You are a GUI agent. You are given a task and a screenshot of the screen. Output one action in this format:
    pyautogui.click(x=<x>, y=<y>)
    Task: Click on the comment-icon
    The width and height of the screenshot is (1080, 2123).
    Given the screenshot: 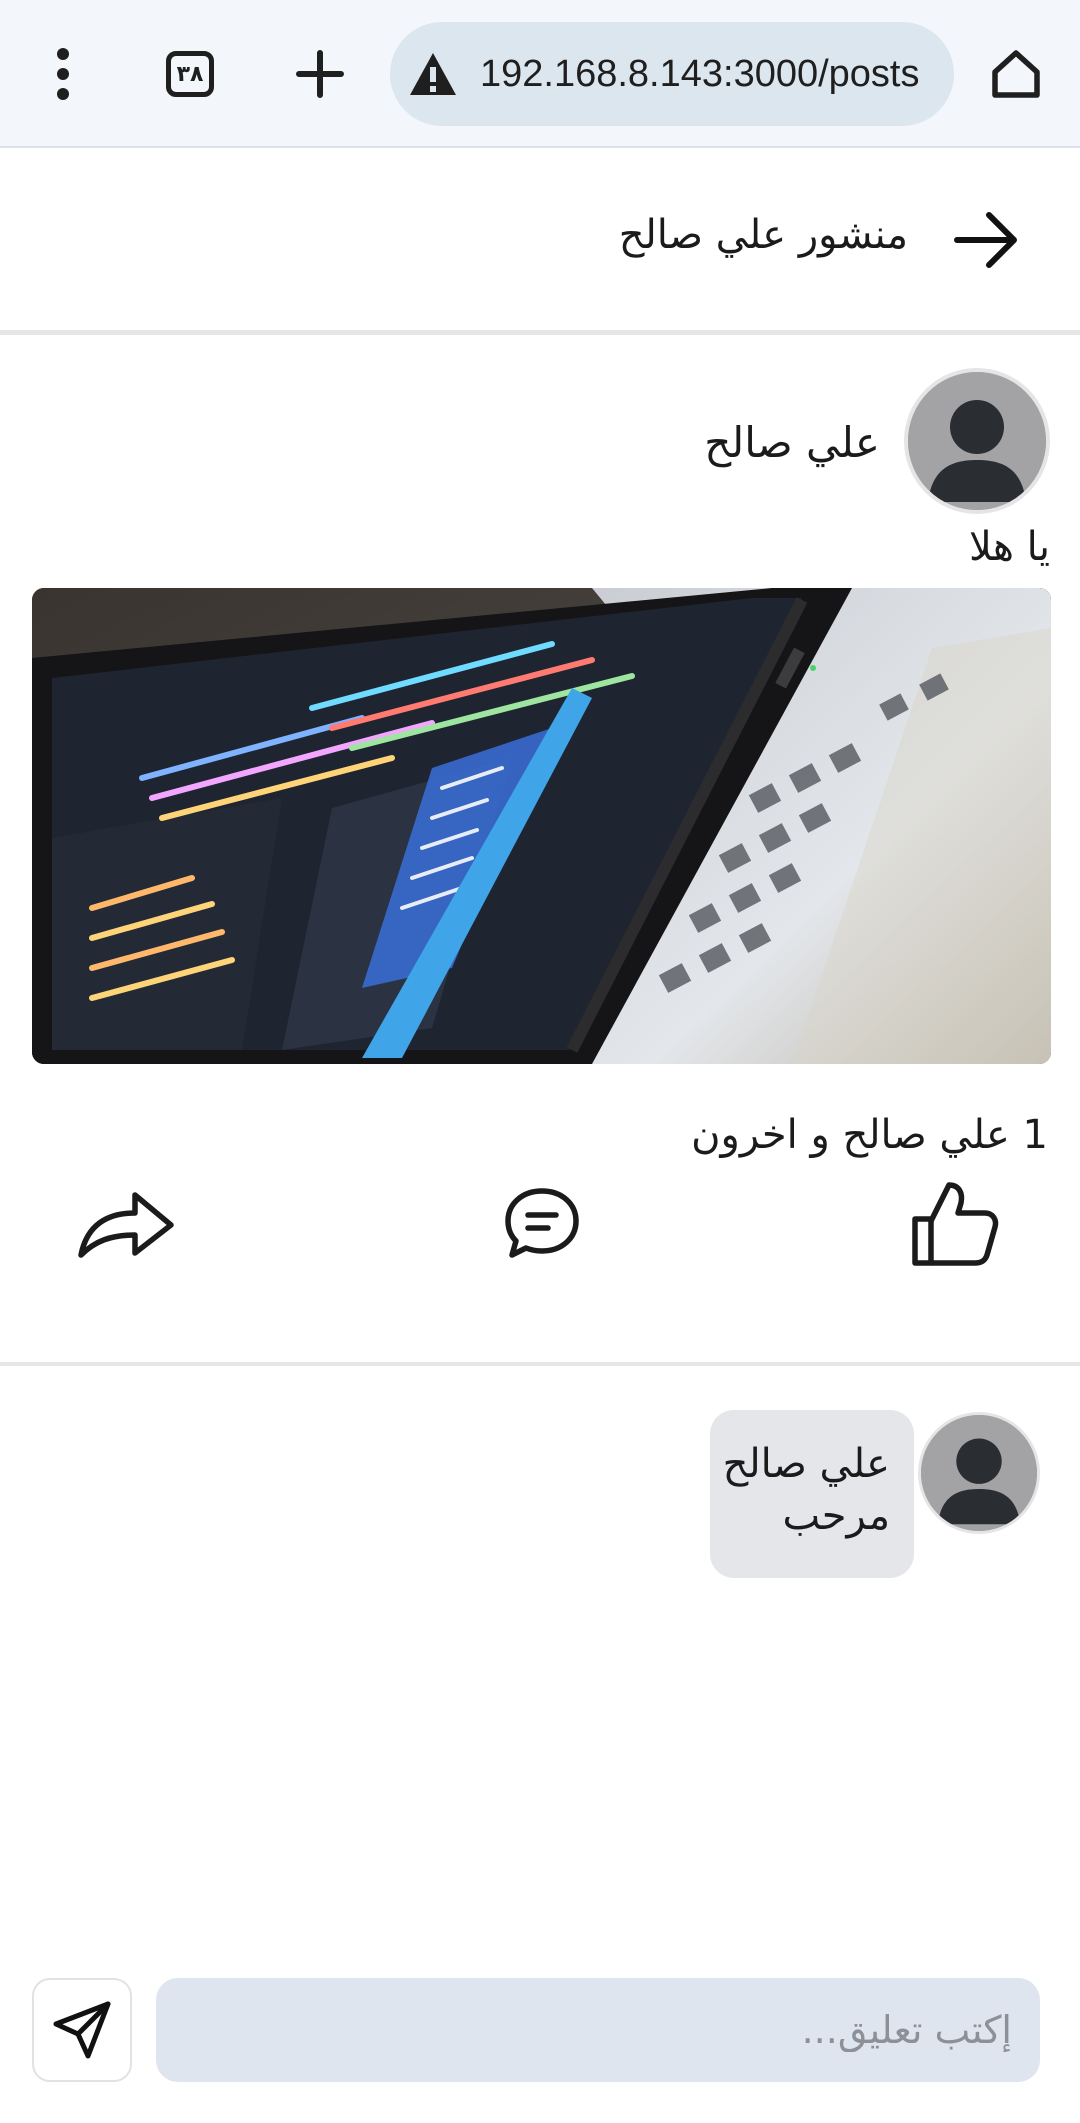 What is the action you would take?
    pyautogui.click(x=542, y=1223)
    